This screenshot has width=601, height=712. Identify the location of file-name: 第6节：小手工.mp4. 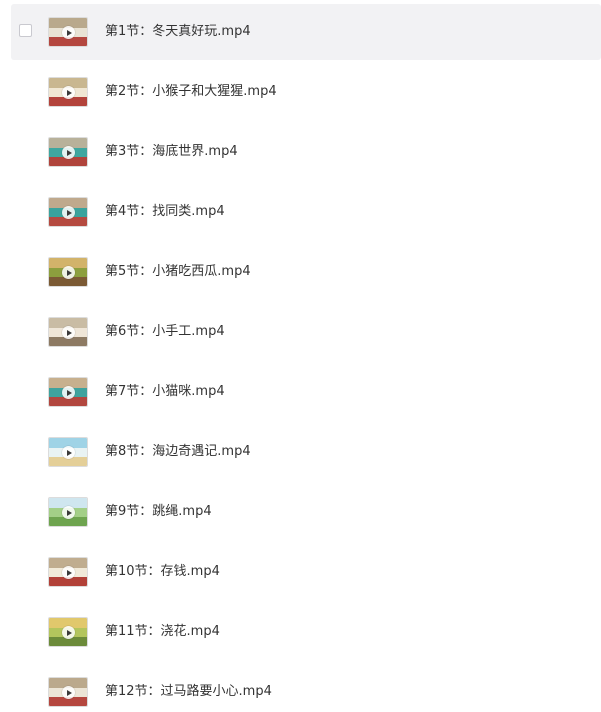
(165, 332).